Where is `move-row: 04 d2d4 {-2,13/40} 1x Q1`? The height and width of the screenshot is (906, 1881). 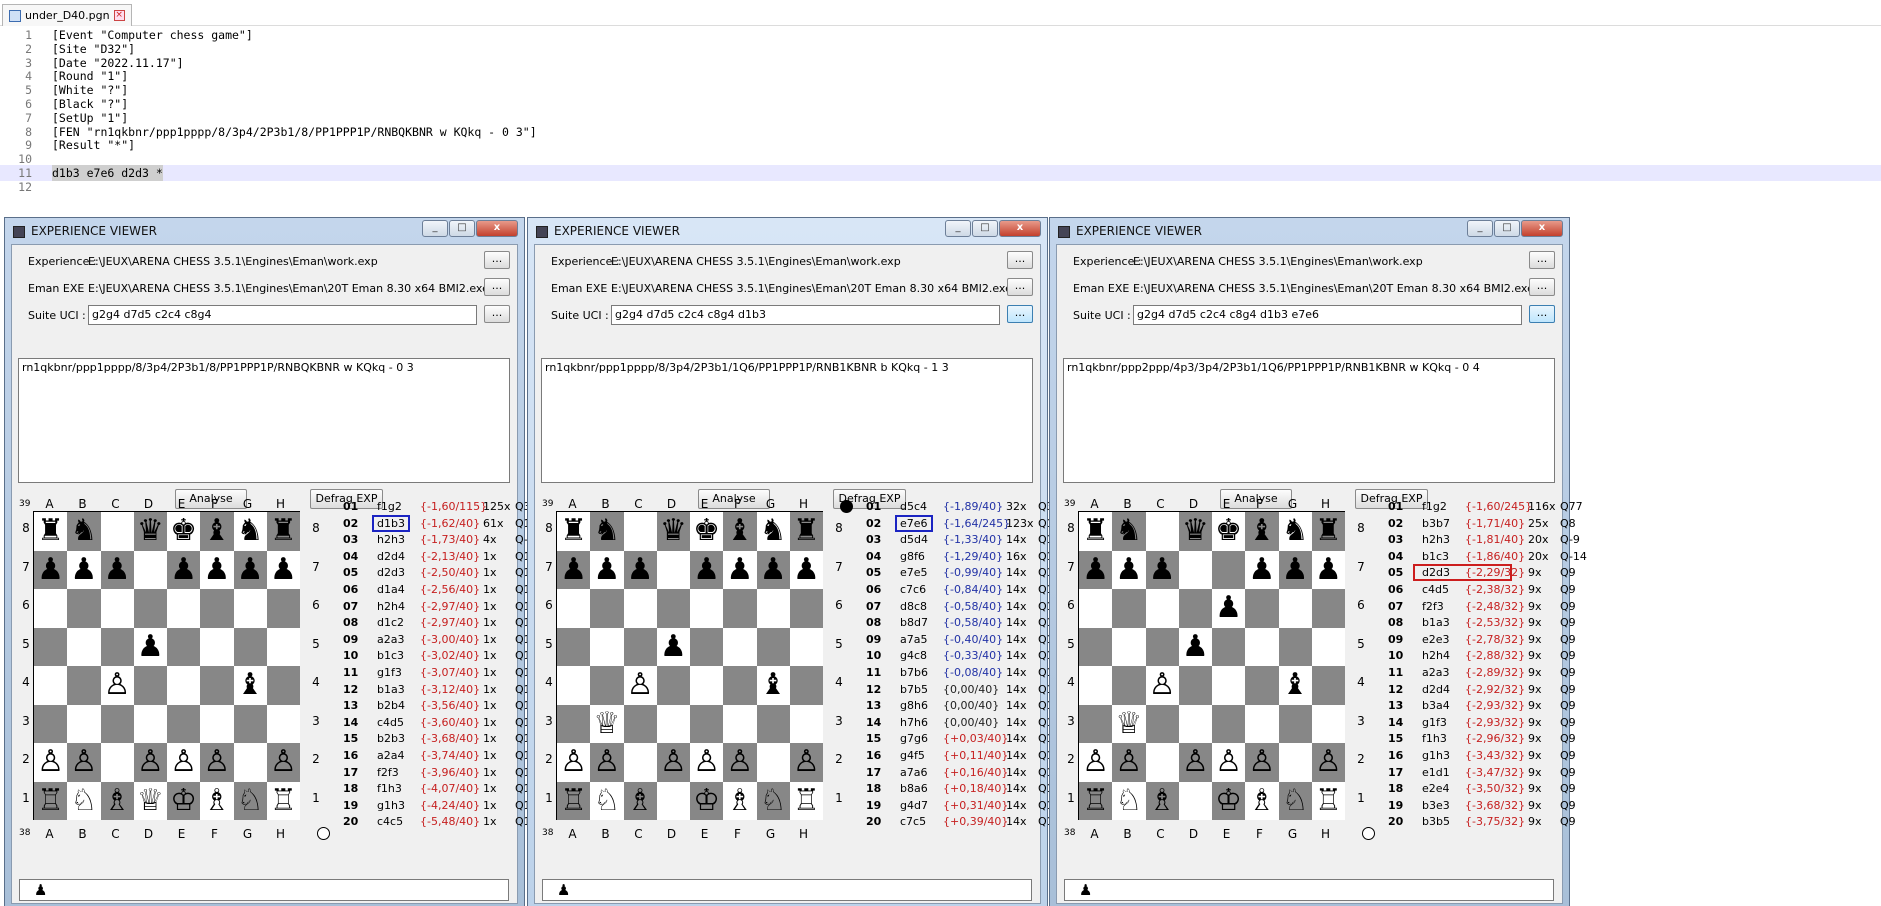
move-row: 04 d2d4 {-2,13/40} 1x Q1 is located at coordinates (443, 556).